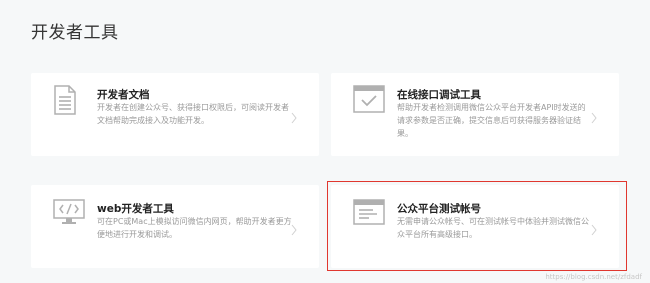  What do you see at coordinates (123, 95) in the screenshot?
I see `card-title: 开发者文档` at bounding box center [123, 95].